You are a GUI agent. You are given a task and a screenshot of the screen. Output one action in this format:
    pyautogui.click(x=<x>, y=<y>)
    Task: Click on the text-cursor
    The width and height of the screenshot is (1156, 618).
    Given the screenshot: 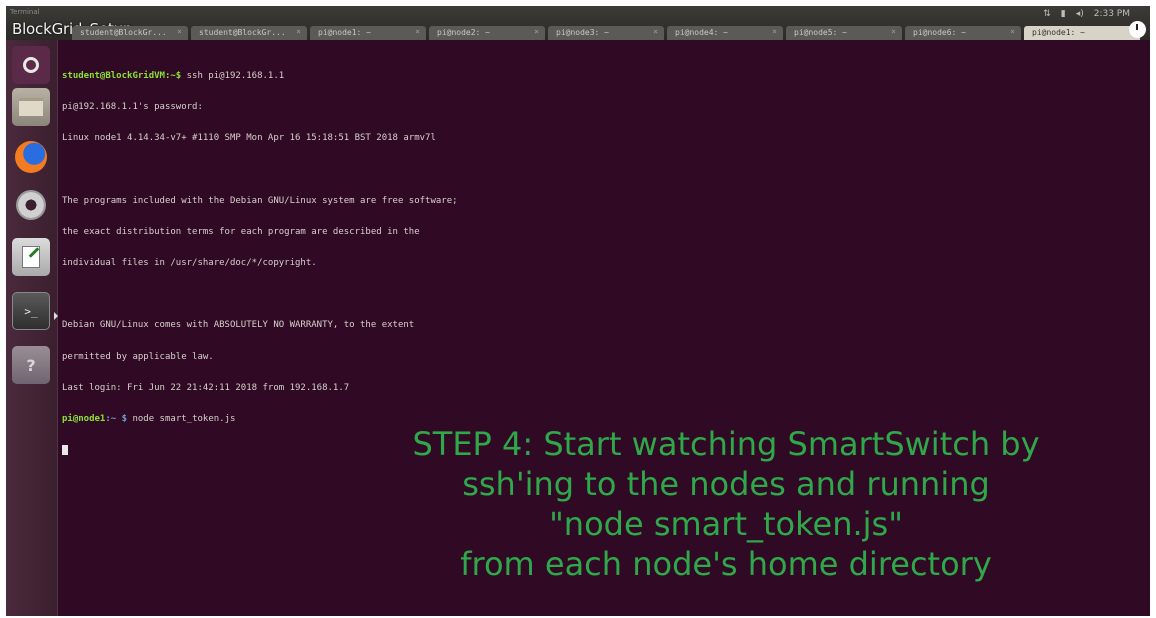 What is the action you would take?
    pyautogui.click(x=65, y=450)
    